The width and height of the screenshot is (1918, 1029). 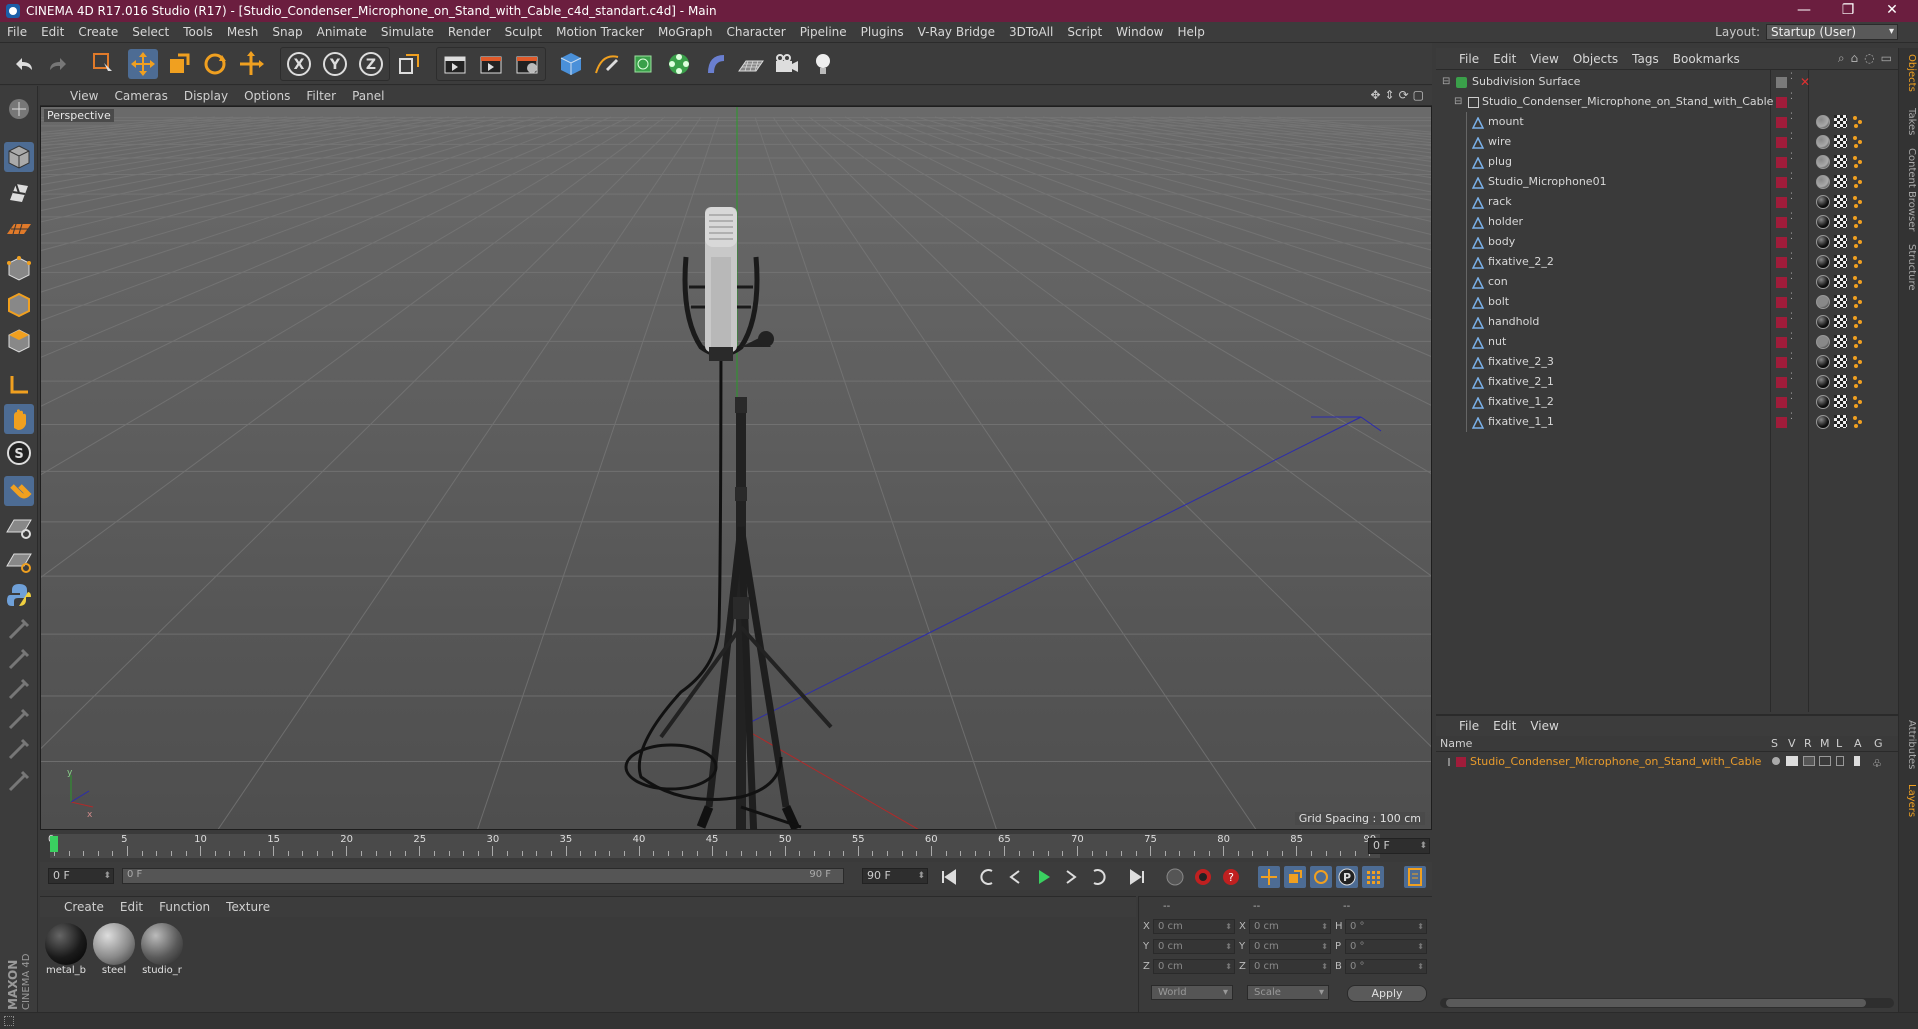 I want to click on size-y-field: 0 cm, so click(x=1290, y=946).